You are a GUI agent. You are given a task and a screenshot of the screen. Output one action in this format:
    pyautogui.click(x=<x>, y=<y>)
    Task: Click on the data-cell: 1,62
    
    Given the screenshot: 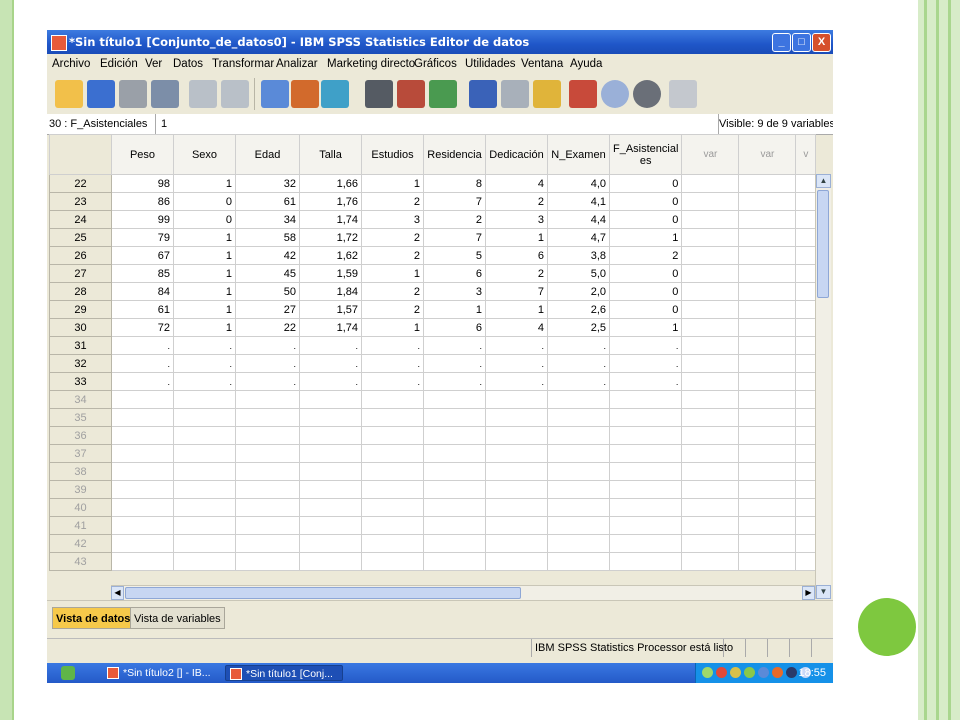 What is the action you would take?
    pyautogui.click(x=330, y=255)
    